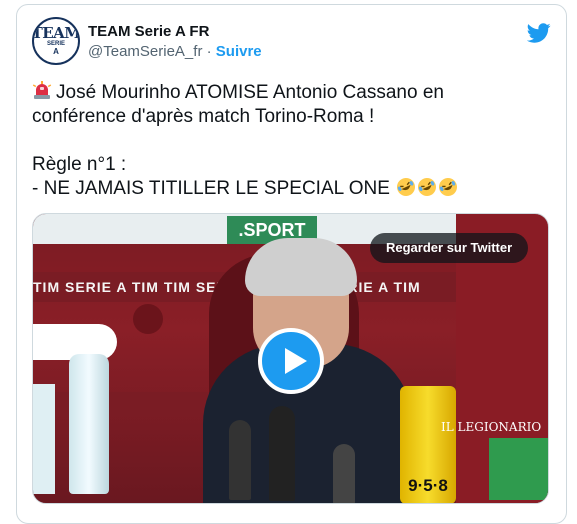  What do you see at coordinates (491, 427) in the screenshot?
I see `watermark-il-legionario: IL LEGIONARIO` at bounding box center [491, 427].